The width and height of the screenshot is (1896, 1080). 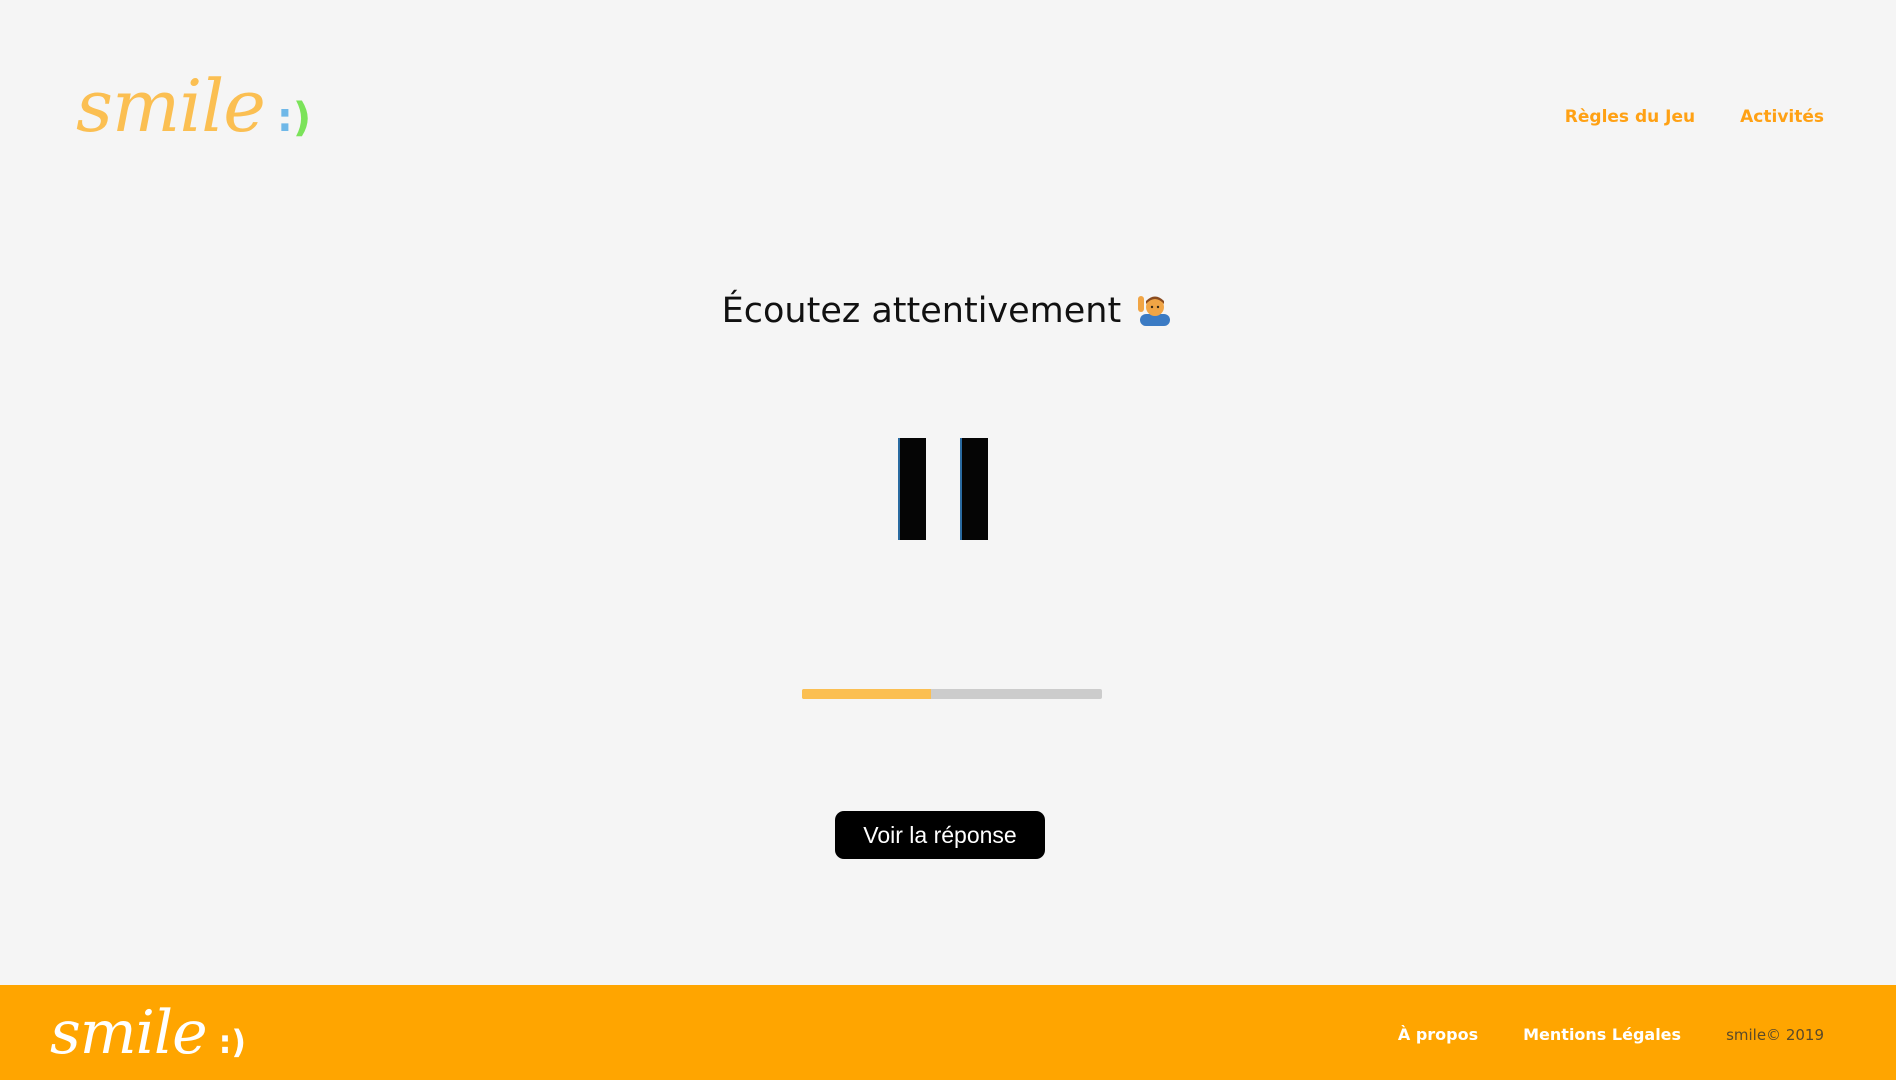 What do you see at coordinates (1782, 117) in the screenshot?
I see `nav-link-activities: Activités` at bounding box center [1782, 117].